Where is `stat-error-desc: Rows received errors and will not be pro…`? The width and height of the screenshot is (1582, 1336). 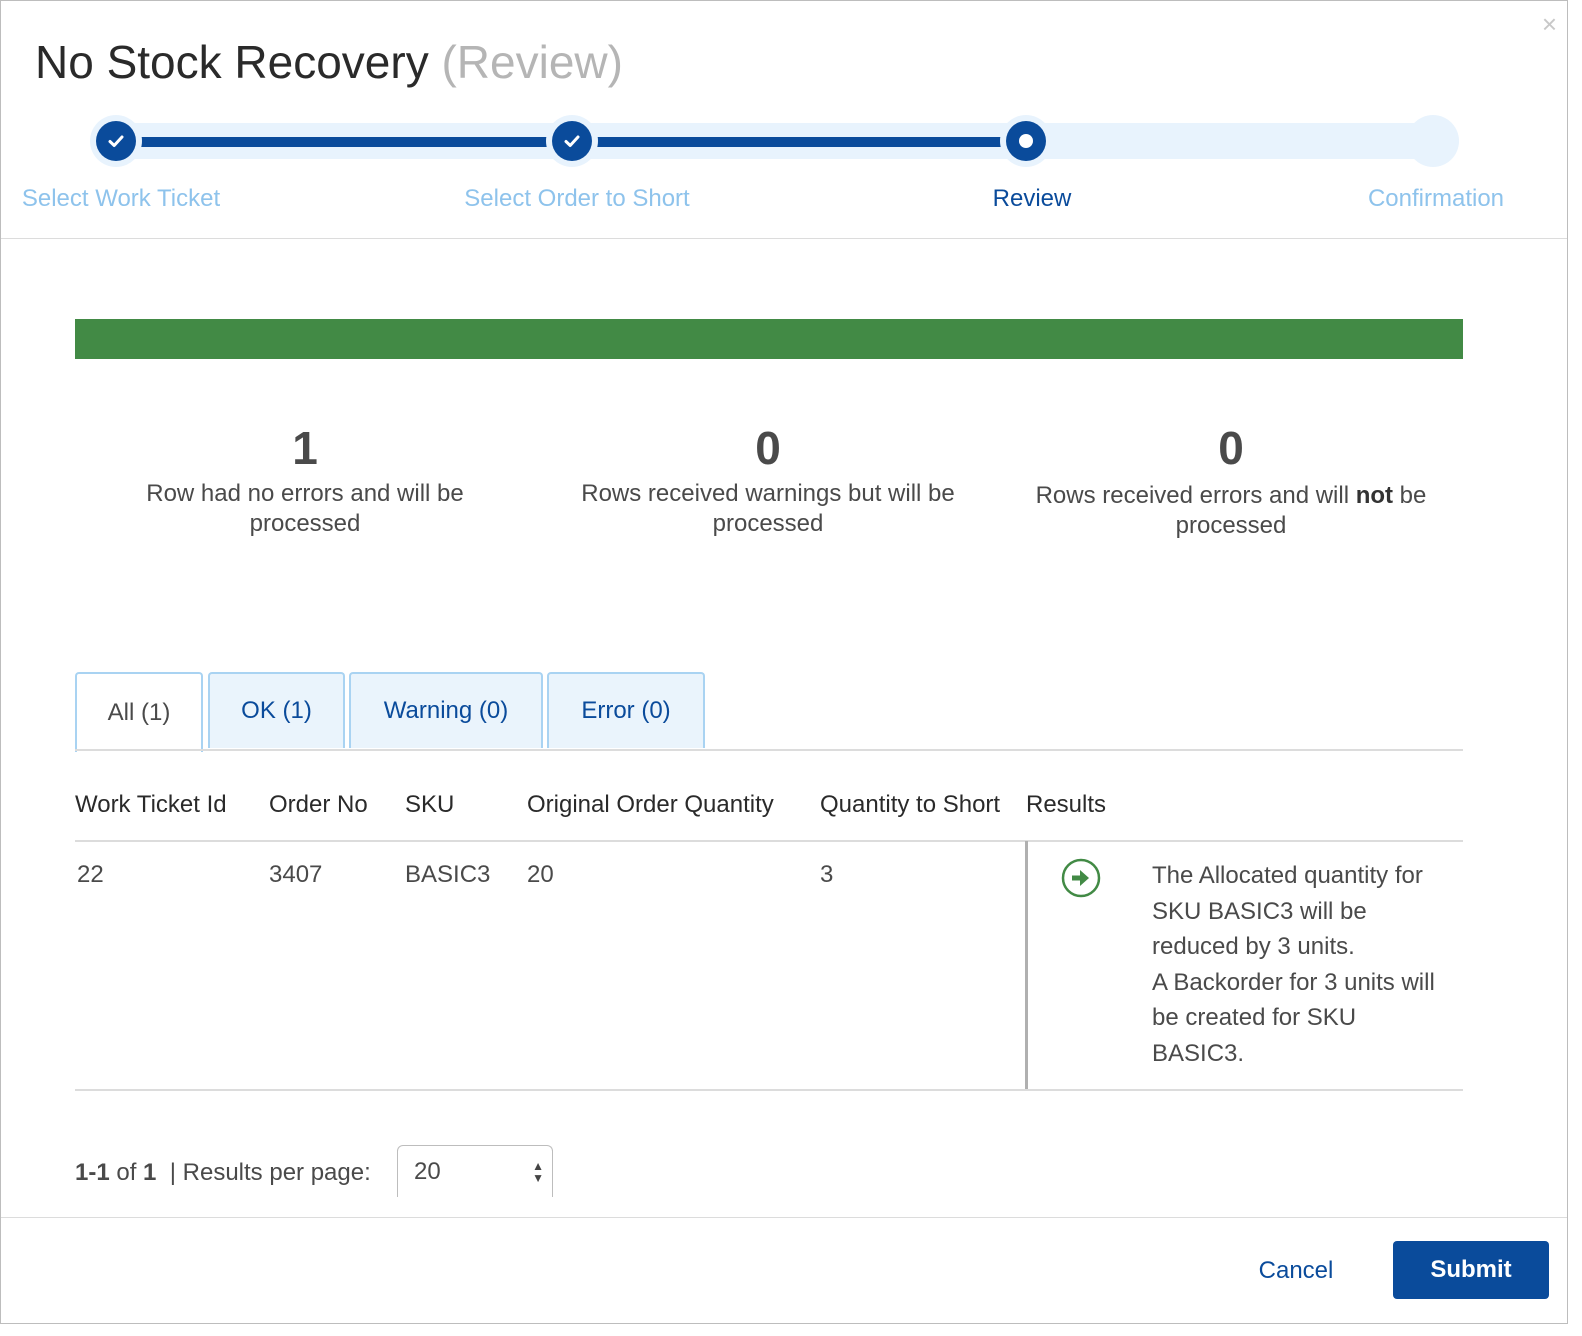 stat-error-desc: Rows received errors and will not be pro… is located at coordinates (1231, 510).